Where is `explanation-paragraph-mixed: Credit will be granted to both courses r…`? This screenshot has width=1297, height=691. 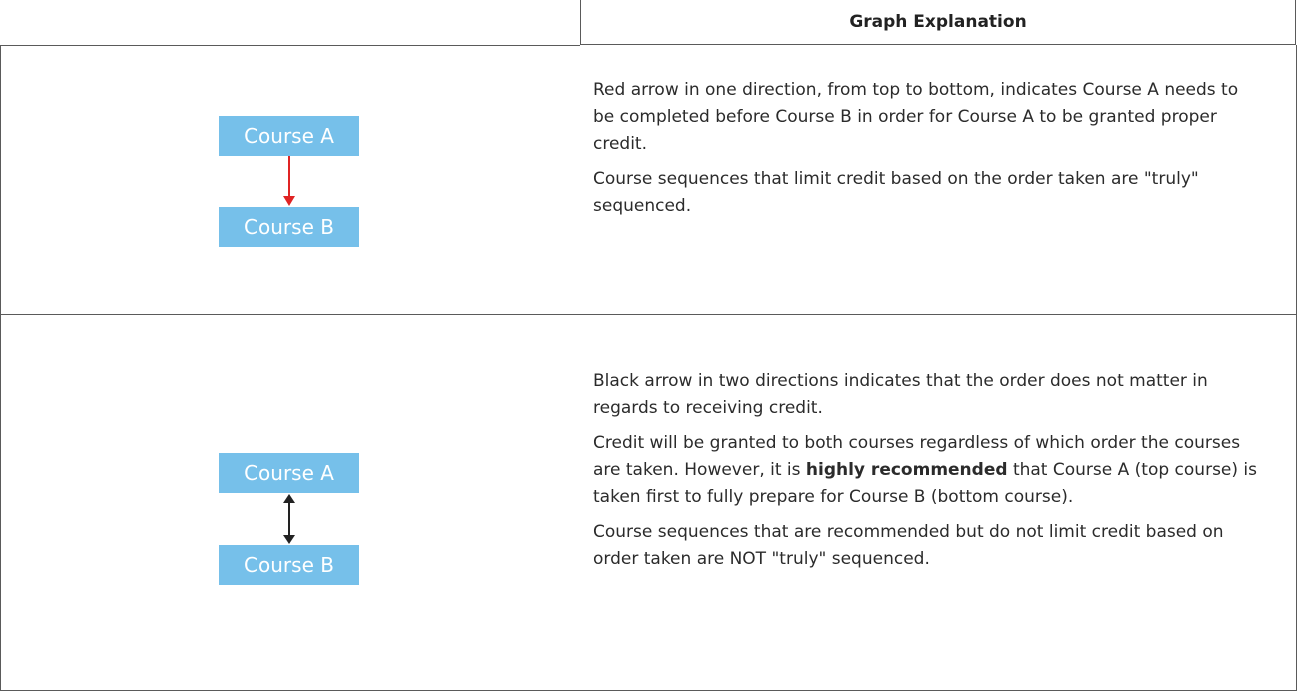 explanation-paragraph-mixed: Credit will be granted to both courses r… is located at coordinates (928, 470).